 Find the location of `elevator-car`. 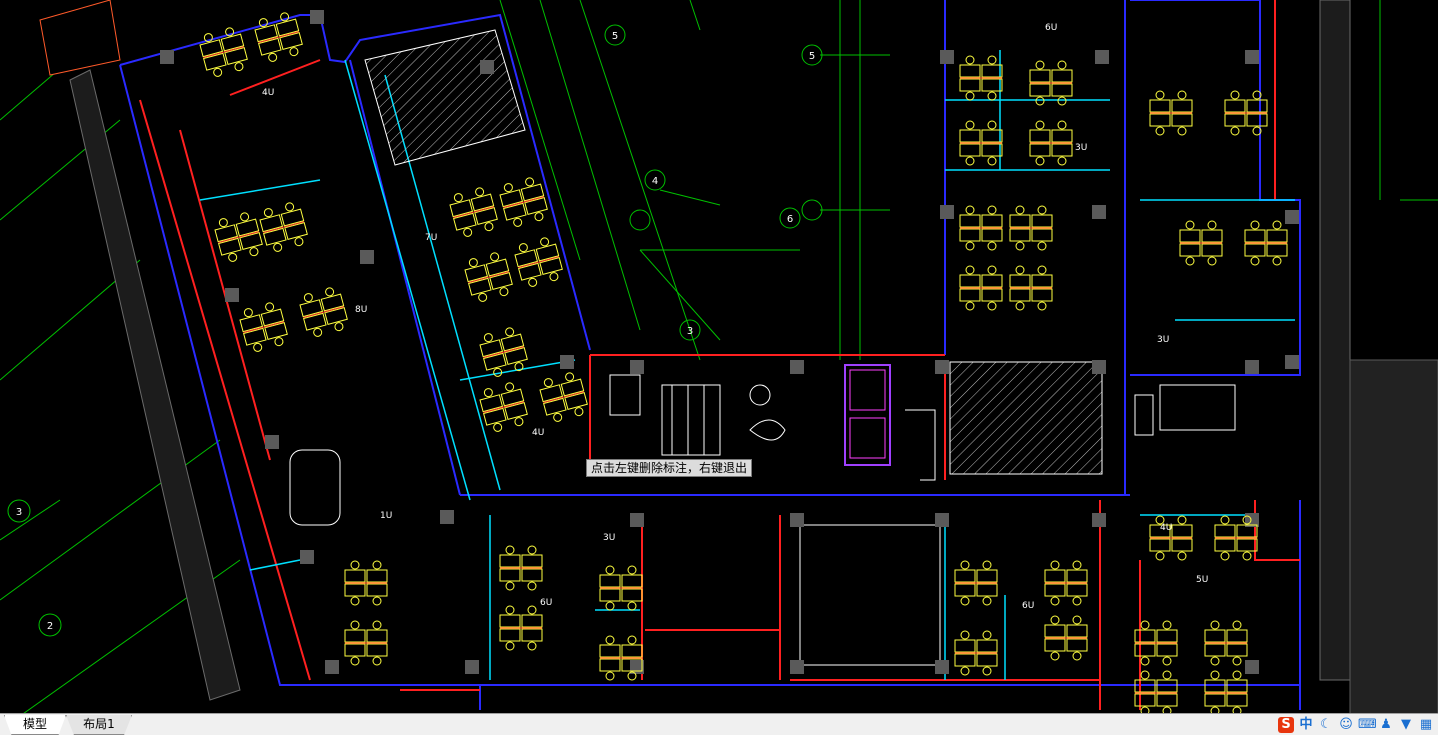

elevator-car is located at coordinates (867, 390).